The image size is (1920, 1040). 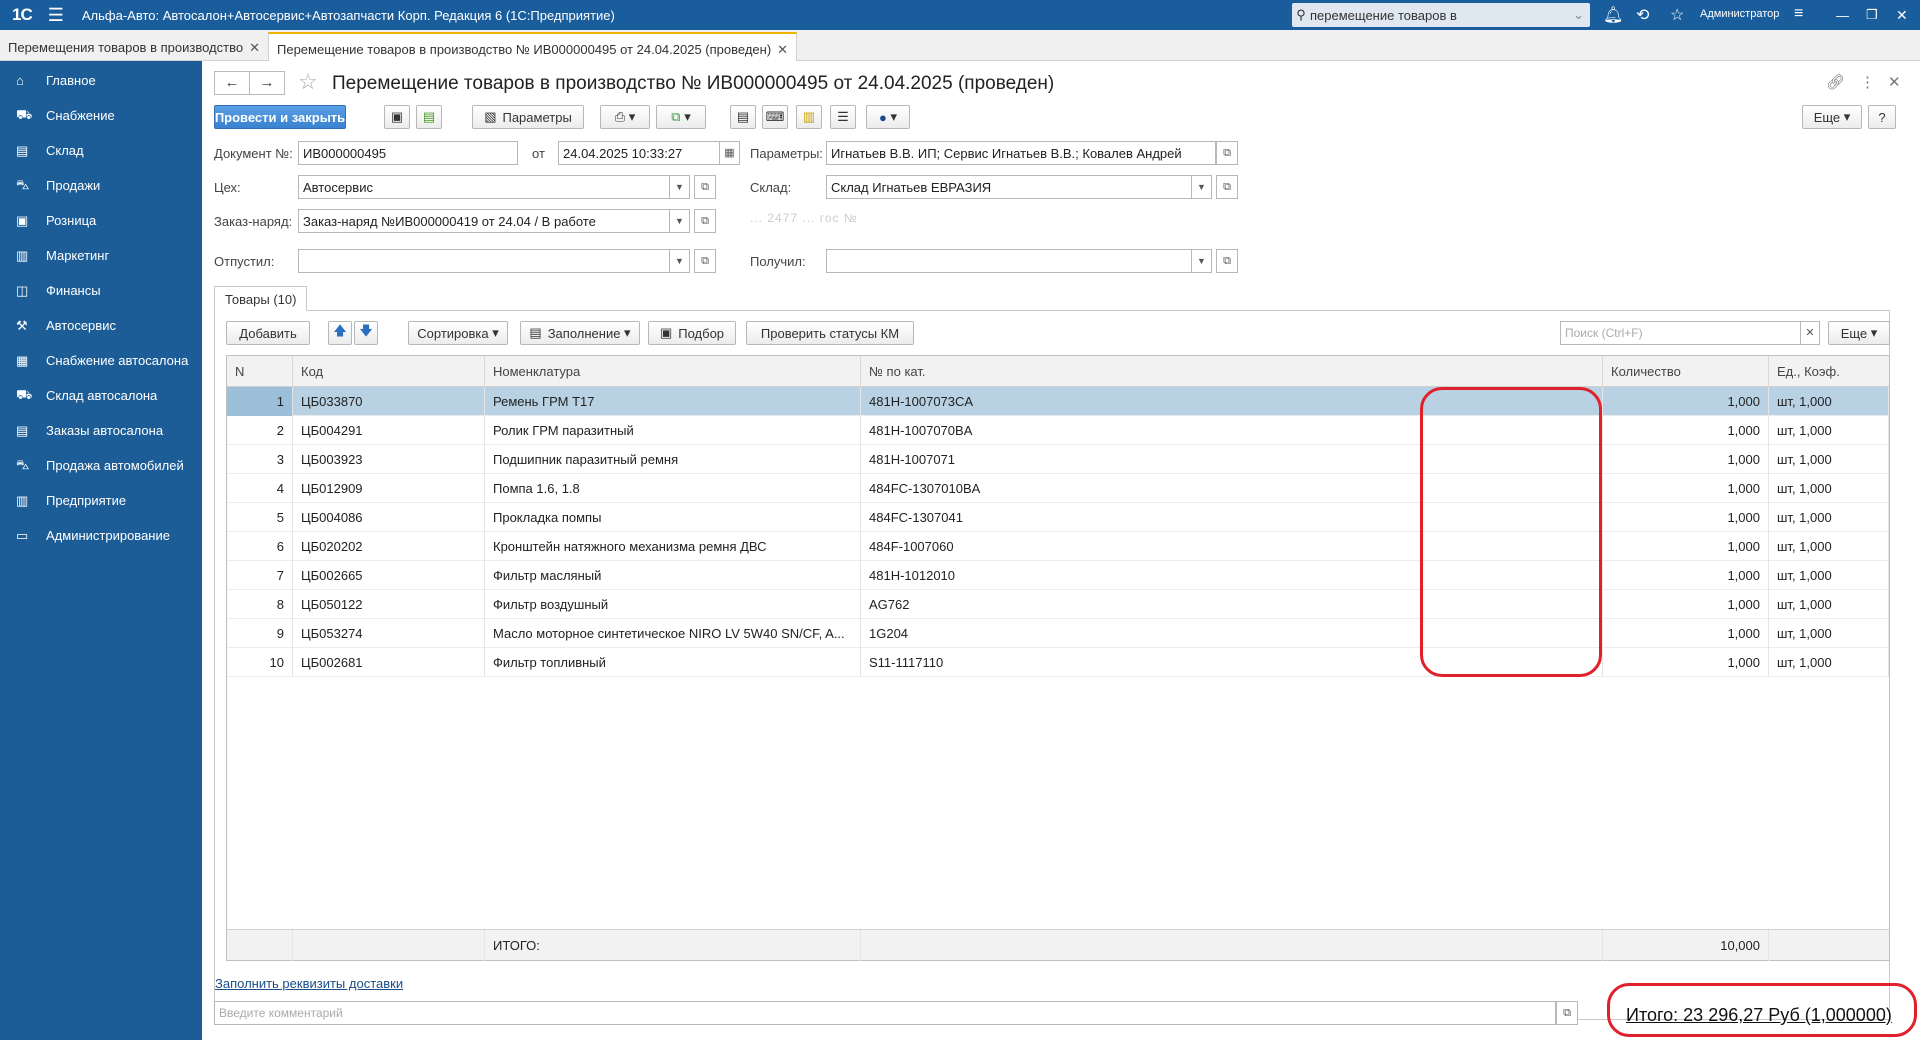 I want to click on sidebar-item-retail: ▣ Розница, so click(x=101, y=220).